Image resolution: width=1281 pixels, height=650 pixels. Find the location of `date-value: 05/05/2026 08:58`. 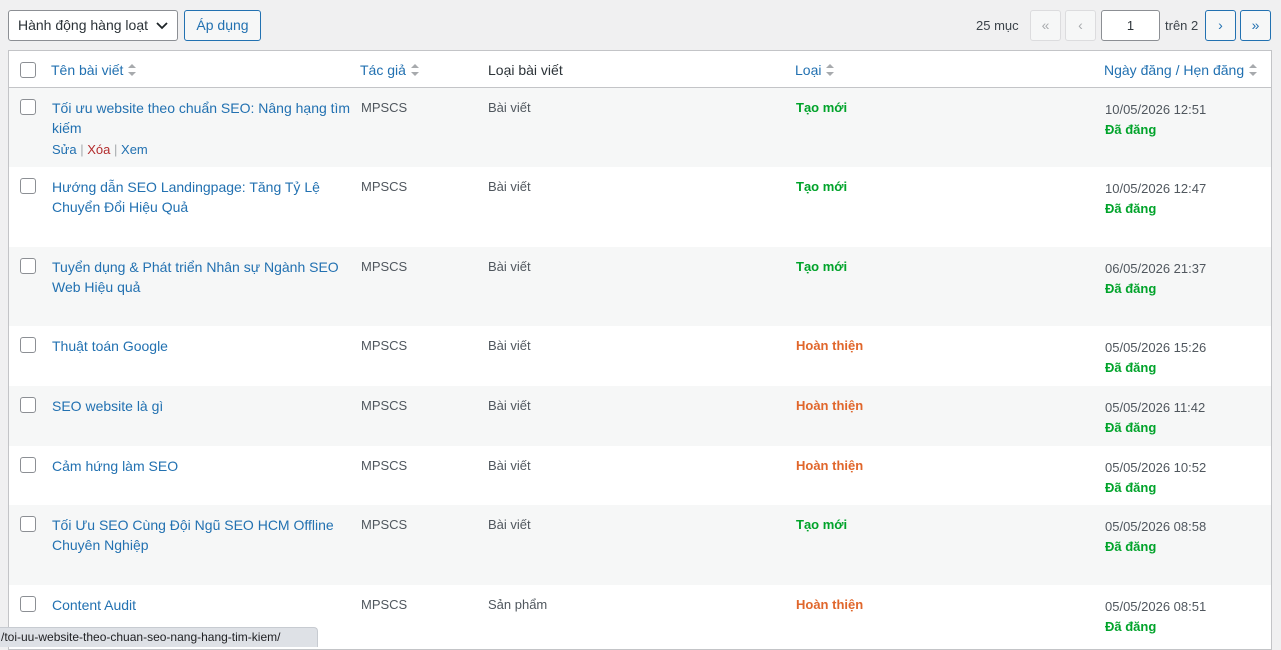

date-value: 05/05/2026 08:58 is located at coordinates (1156, 526).